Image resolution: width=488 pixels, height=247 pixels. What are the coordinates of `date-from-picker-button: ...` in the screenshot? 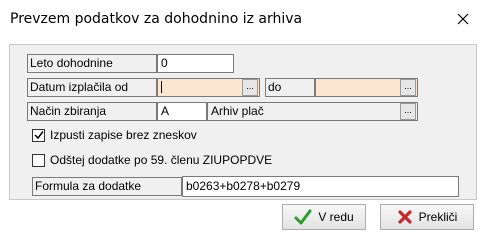 It's located at (250, 87).